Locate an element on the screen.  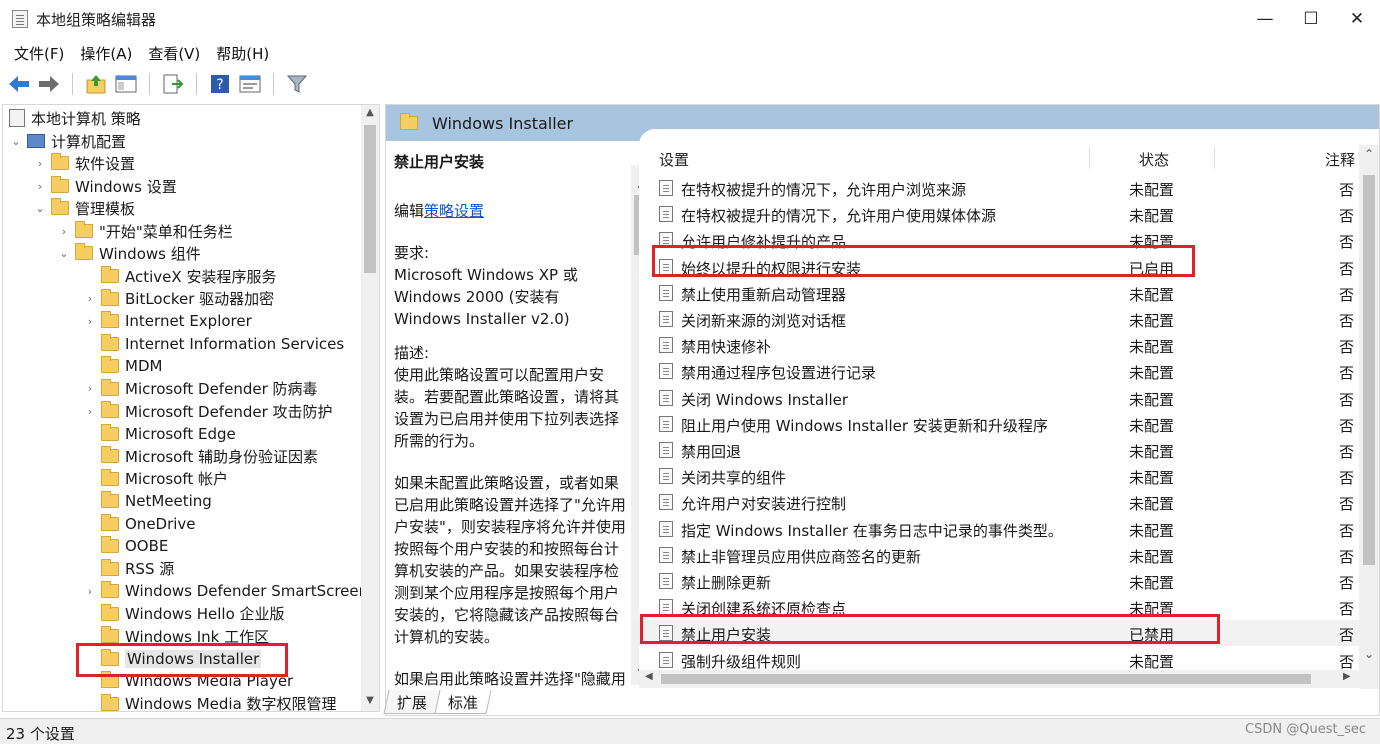
table-row: 禁止使用重新启动管理器 未配置 否 is located at coordinates (999, 293).